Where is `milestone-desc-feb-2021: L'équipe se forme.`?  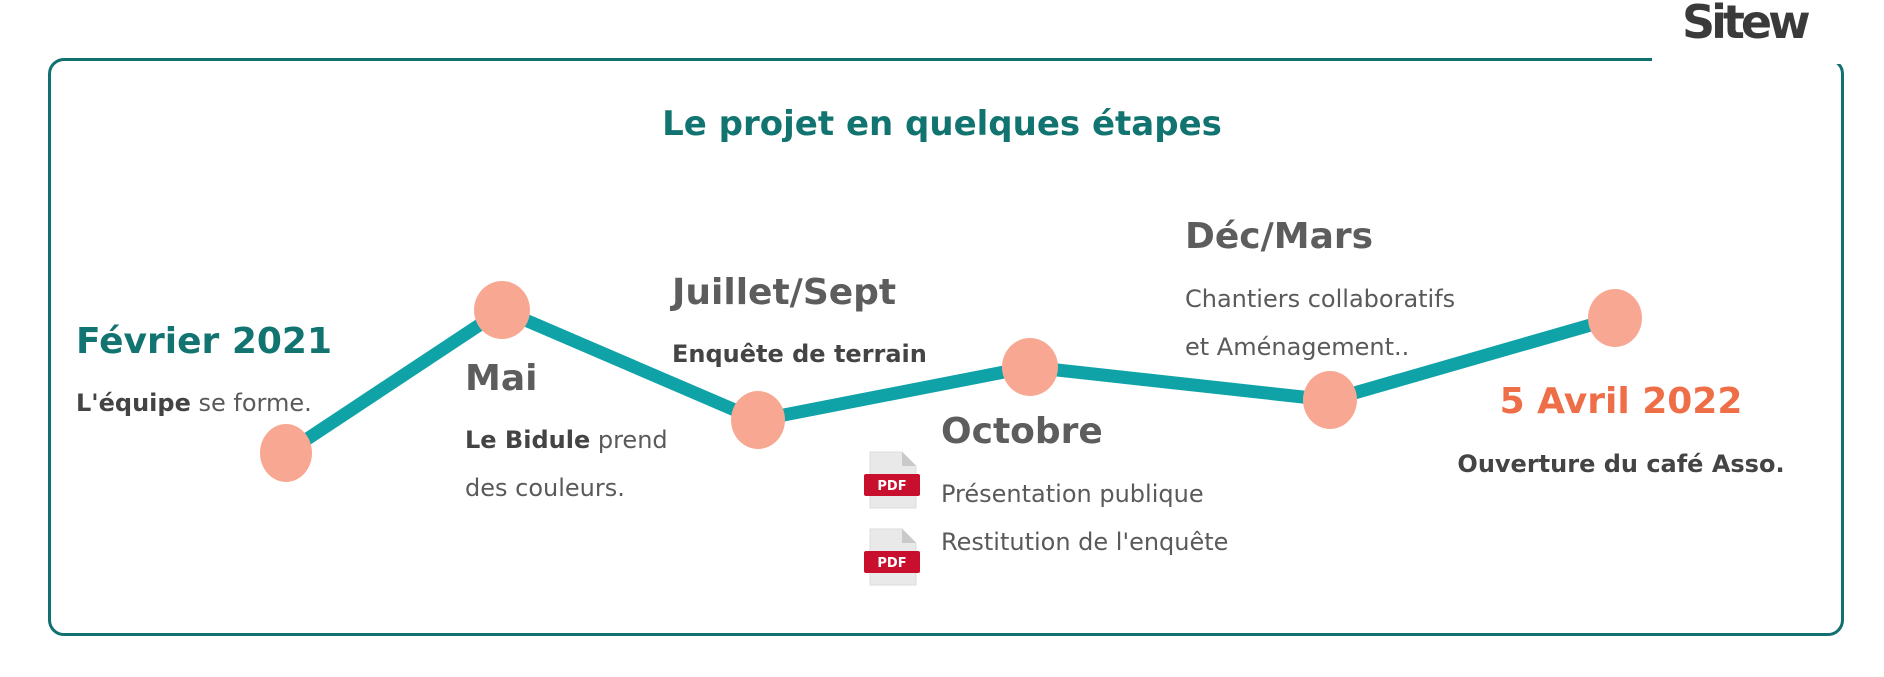 milestone-desc-feb-2021: L'équipe se forme. is located at coordinates (194, 403).